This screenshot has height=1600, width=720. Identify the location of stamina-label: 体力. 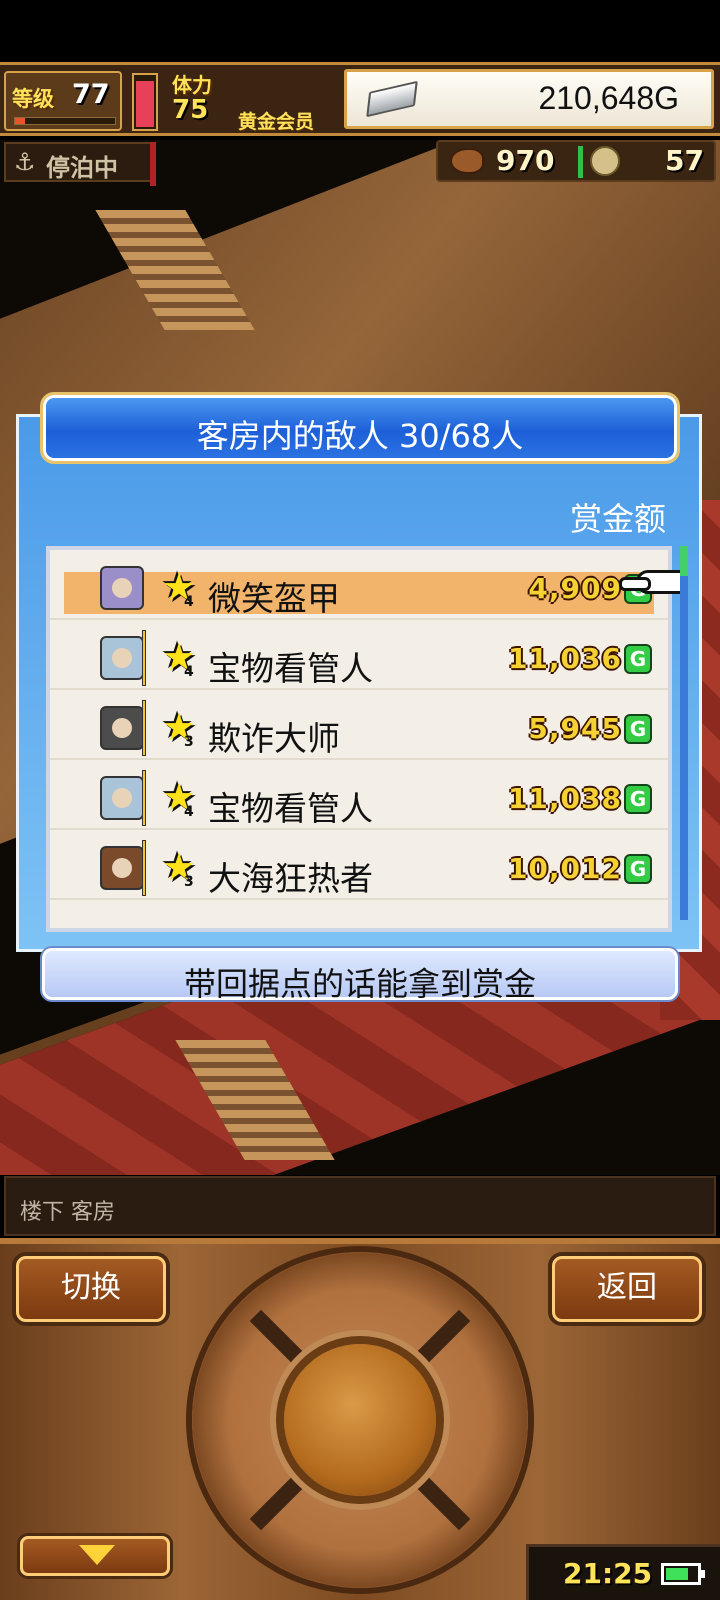
(192, 85).